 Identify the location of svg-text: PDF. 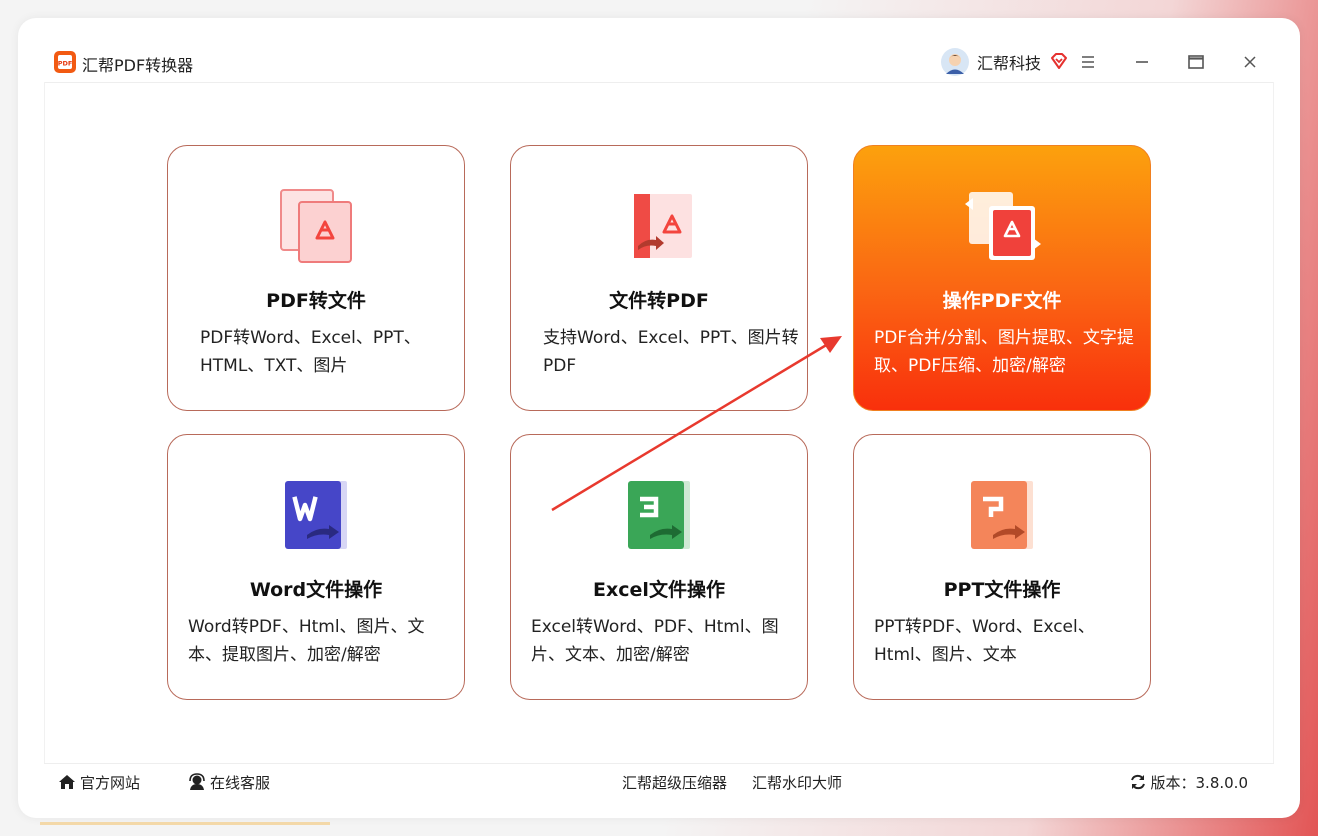
(65, 64).